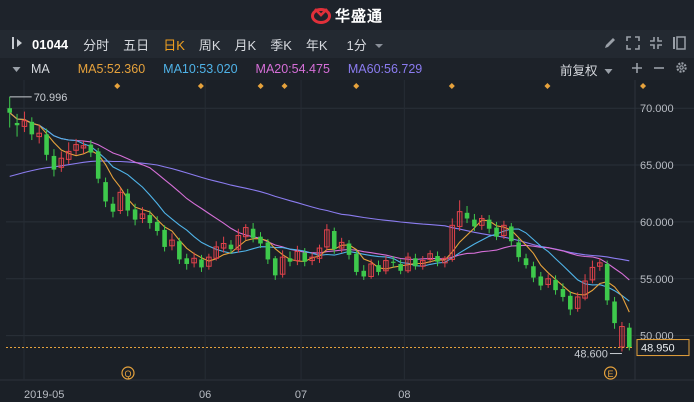  What do you see at coordinates (317, 44) in the screenshot?
I see `tab-yearly-k: 年K` at bounding box center [317, 44].